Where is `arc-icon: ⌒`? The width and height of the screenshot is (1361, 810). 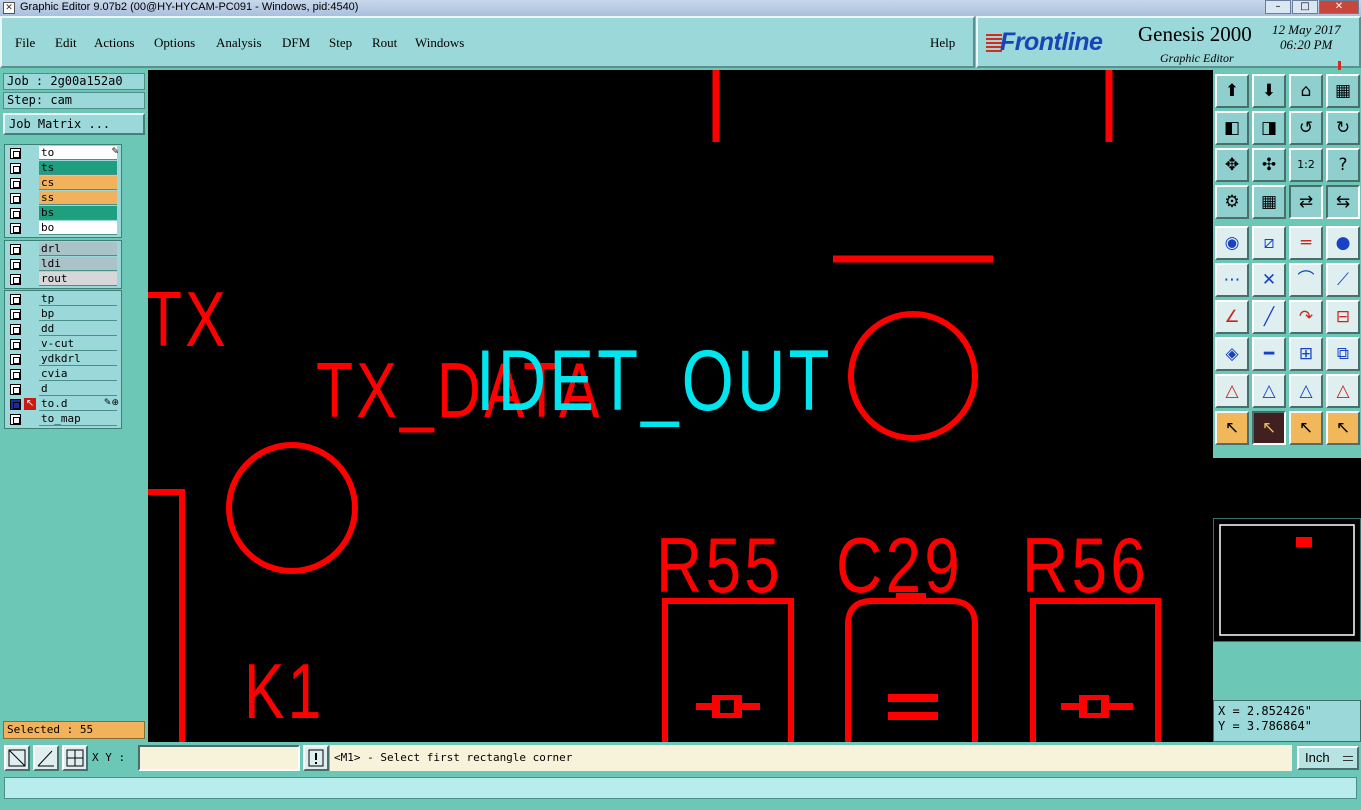 arc-icon: ⌒ is located at coordinates (1306, 280).